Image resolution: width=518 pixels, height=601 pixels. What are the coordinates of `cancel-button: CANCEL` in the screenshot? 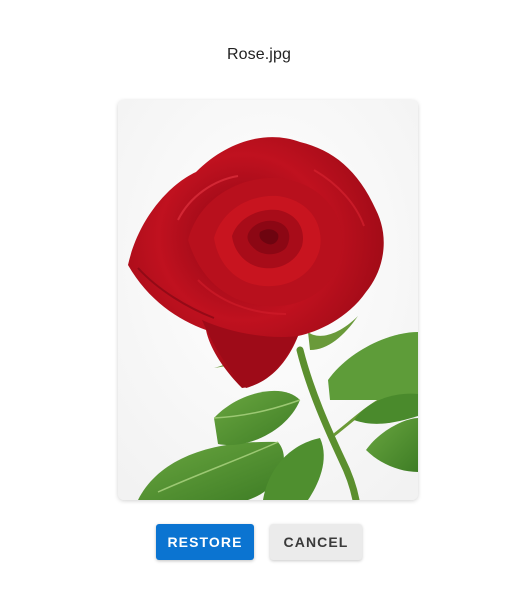 It's located at (316, 542).